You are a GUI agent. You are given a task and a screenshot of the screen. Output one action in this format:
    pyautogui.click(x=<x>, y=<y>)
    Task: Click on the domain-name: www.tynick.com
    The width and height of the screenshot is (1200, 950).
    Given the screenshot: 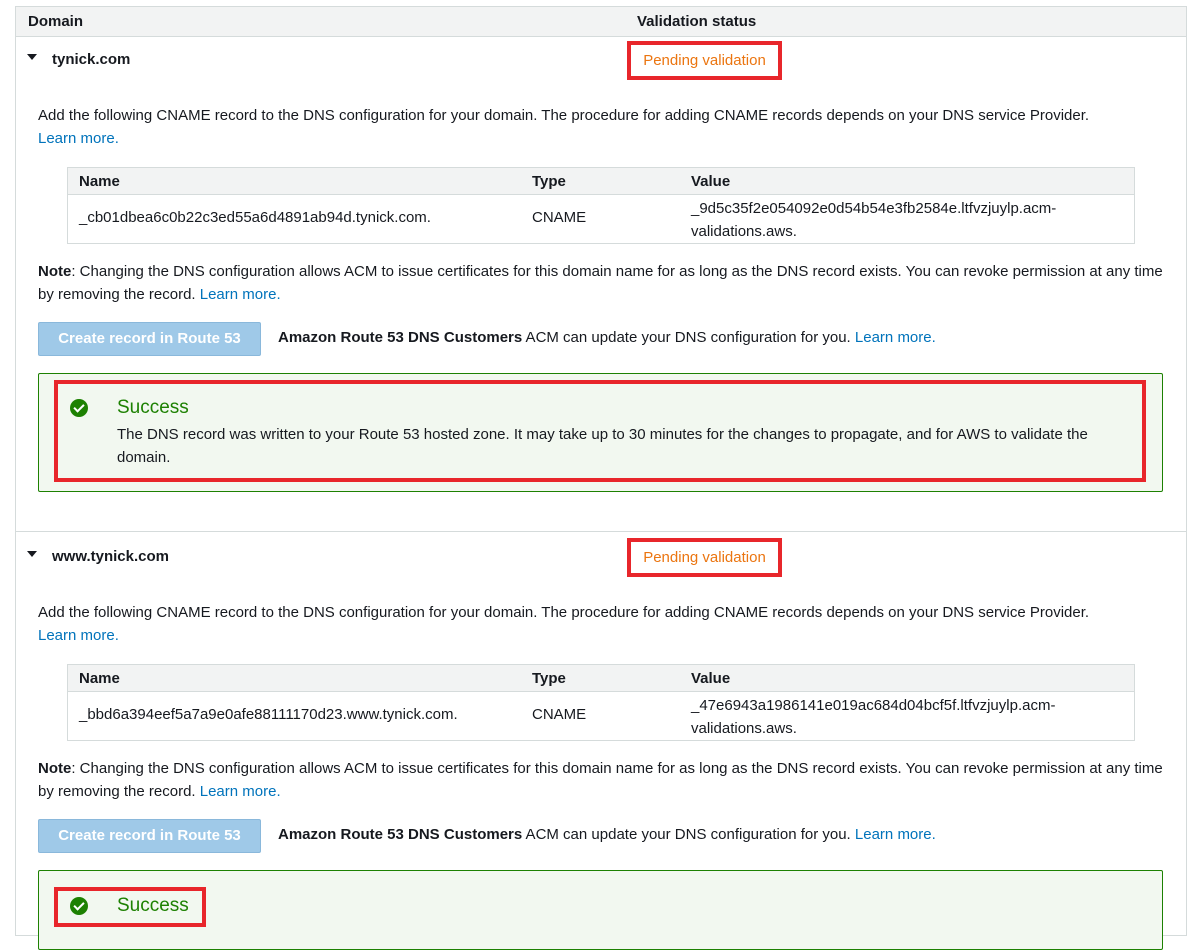 What is the action you would take?
    pyautogui.click(x=110, y=556)
    